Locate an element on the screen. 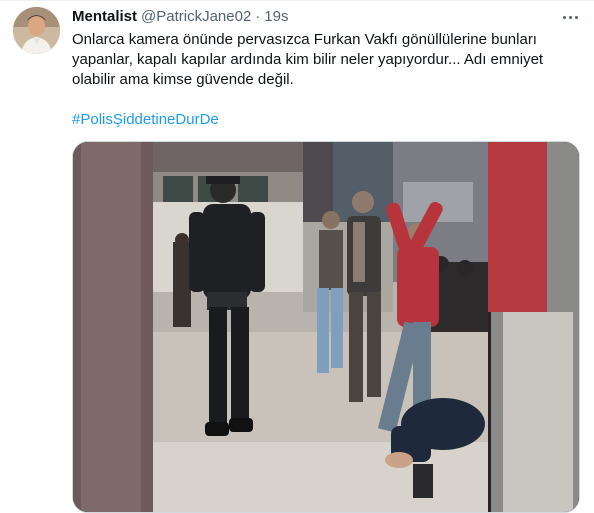 Image resolution: width=594 pixels, height=513 pixels. display-name: Mentalist is located at coordinates (104, 17).